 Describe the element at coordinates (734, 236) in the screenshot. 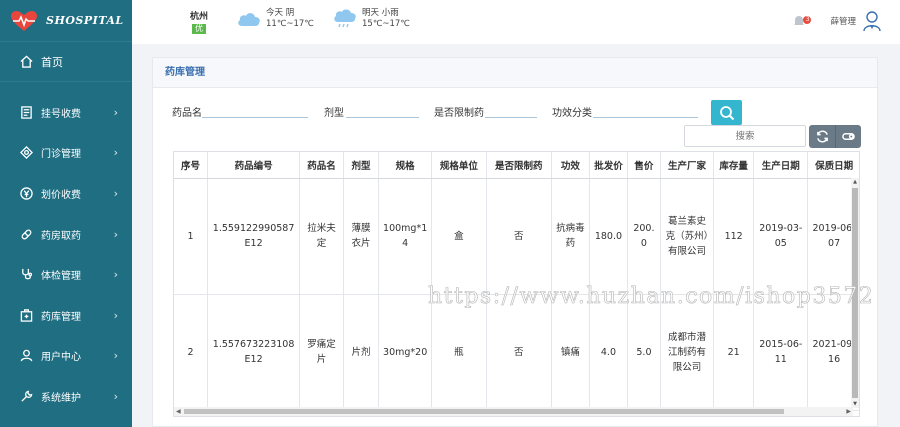

I see `table-cell: 112` at that location.